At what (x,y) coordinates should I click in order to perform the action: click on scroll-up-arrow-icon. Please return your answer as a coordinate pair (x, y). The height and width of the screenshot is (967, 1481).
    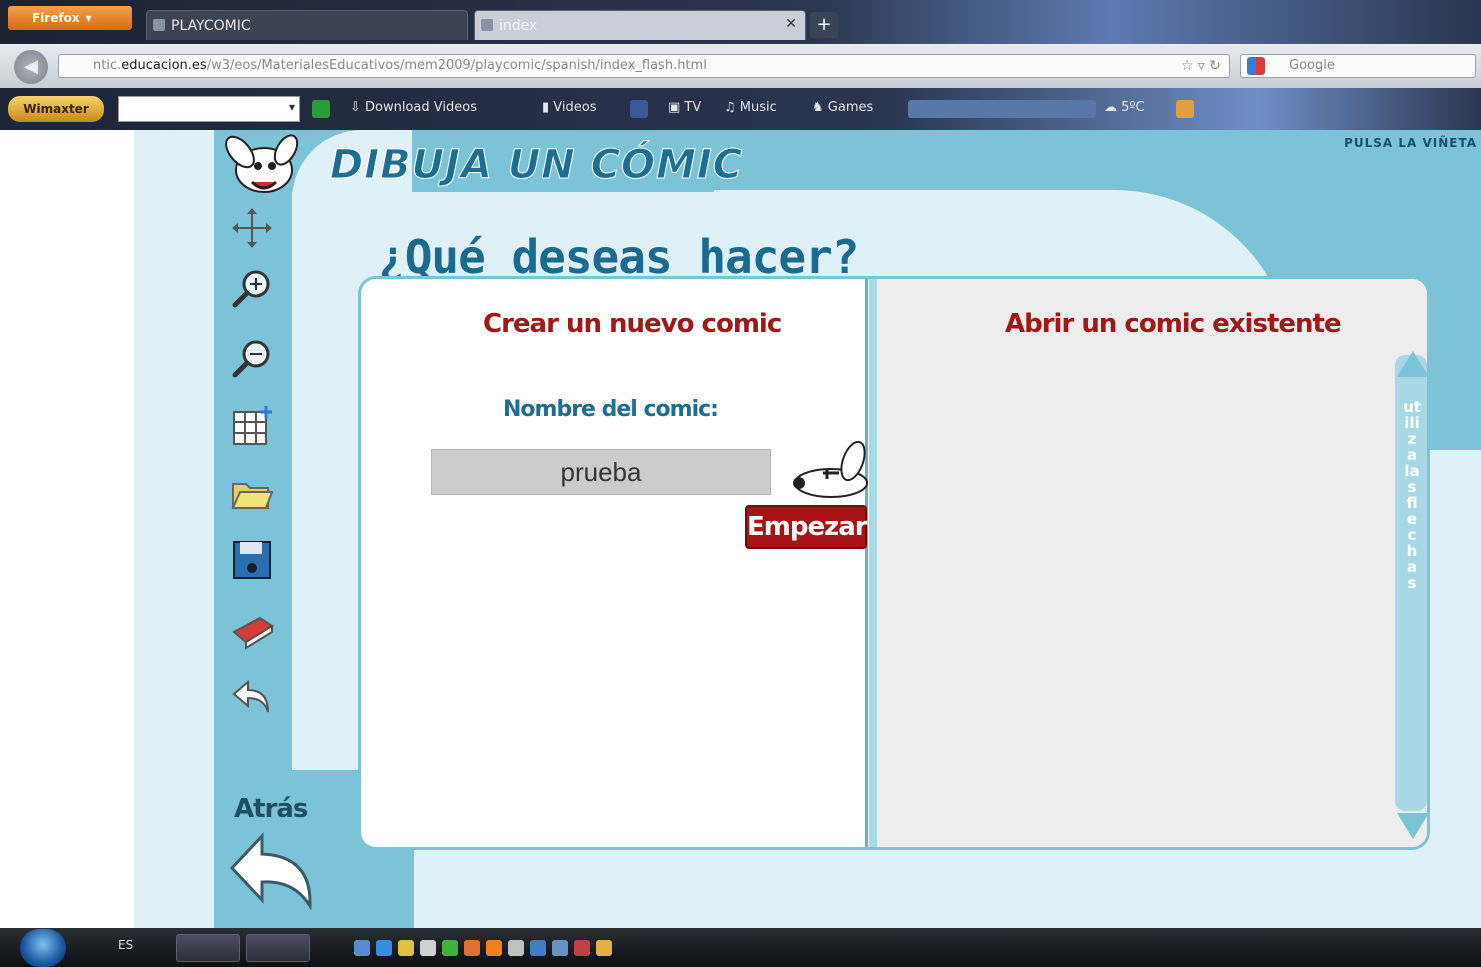
    Looking at the image, I should click on (1412, 364).